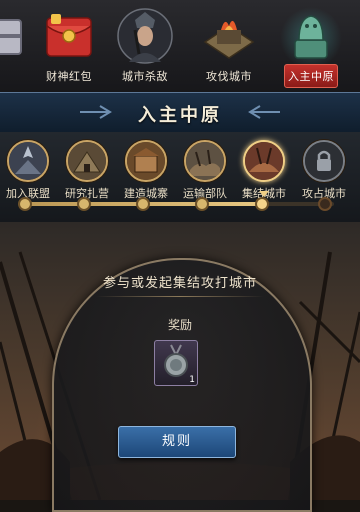 The width and height of the screenshot is (360, 512). I want to click on red-envelope-icon, so click(69, 35).